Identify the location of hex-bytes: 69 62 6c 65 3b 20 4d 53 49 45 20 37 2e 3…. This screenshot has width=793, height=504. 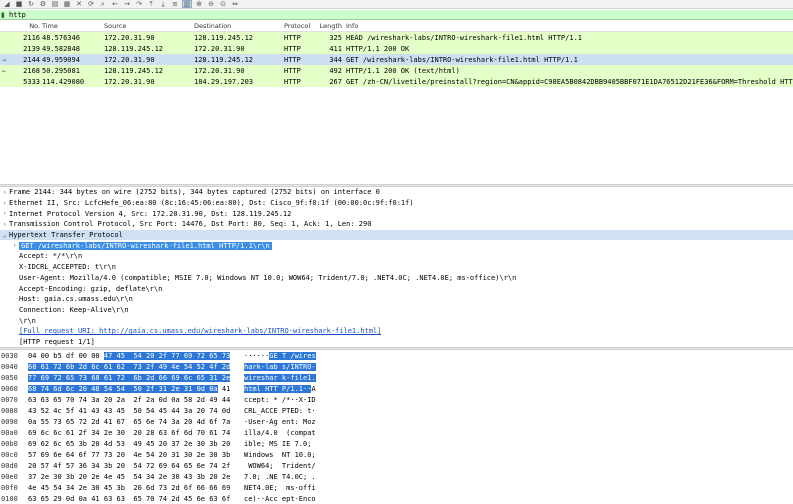
(129, 443).